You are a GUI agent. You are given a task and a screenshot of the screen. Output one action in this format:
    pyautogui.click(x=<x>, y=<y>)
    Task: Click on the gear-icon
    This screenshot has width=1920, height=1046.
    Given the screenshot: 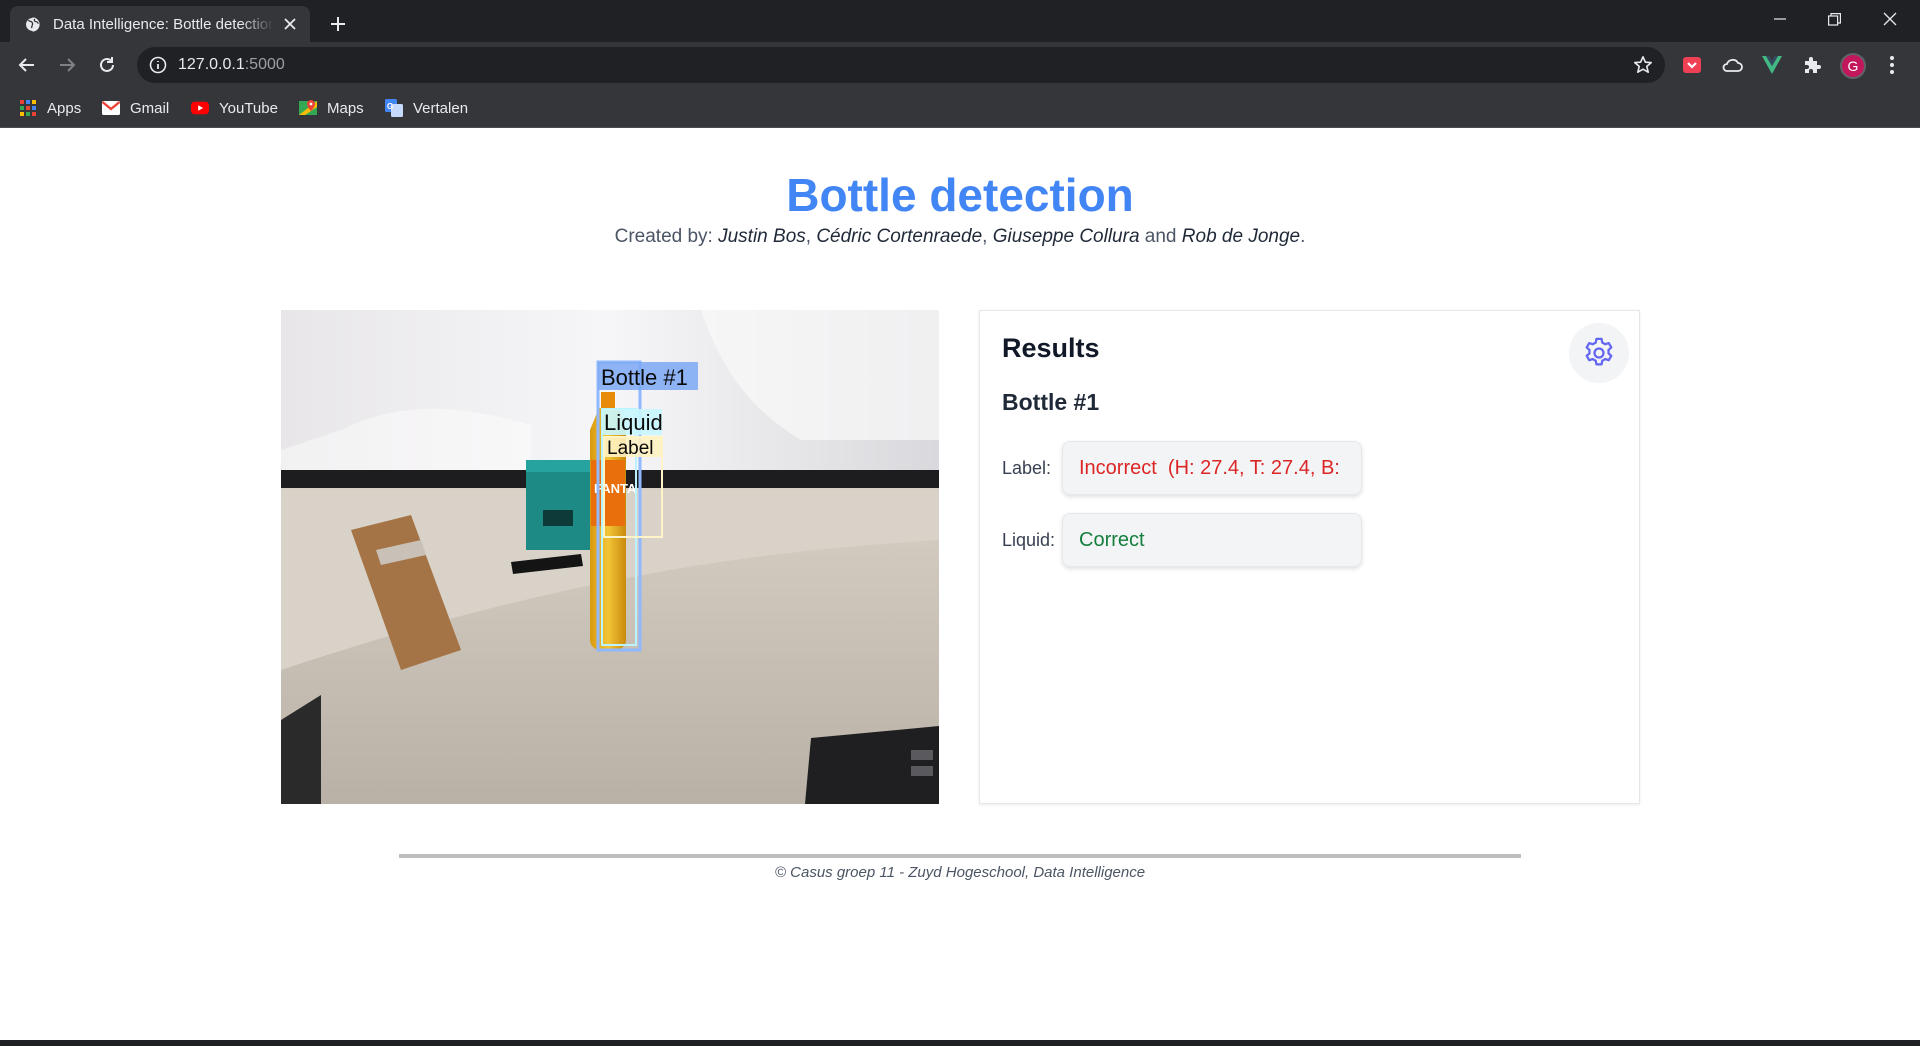 What is the action you would take?
    pyautogui.click(x=1599, y=351)
    